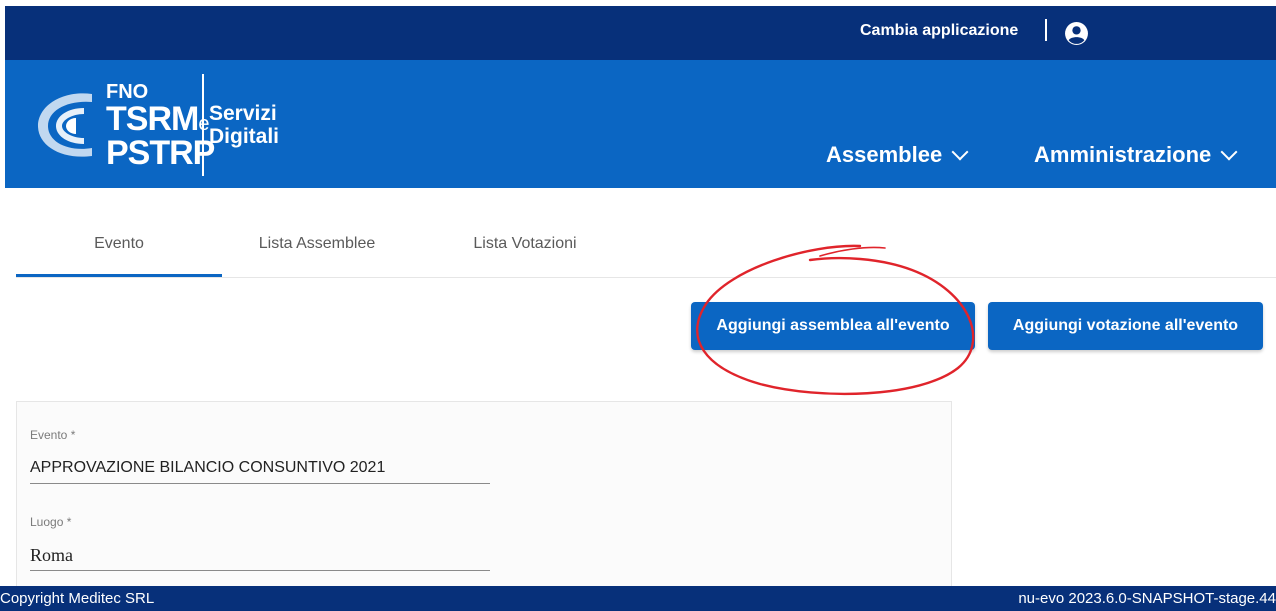 This screenshot has height=611, width=1276. I want to click on switch-application-link: Cambia applicazione, so click(939, 31).